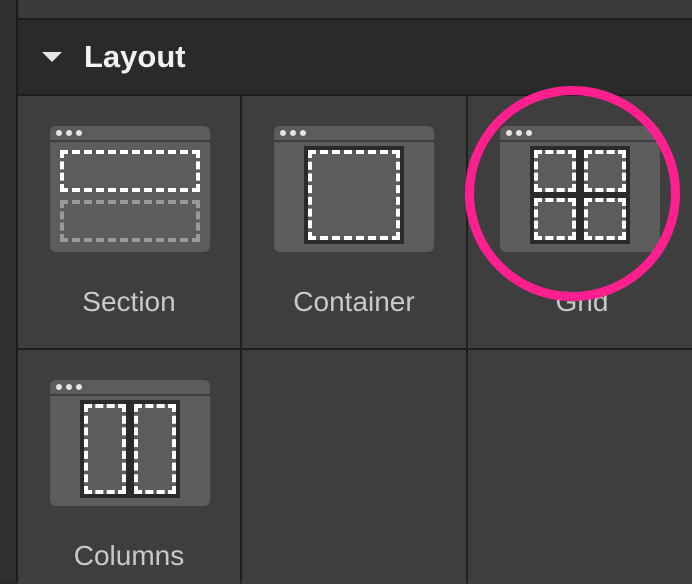 The width and height of the screenshot is (692, 584). Describe the element at coordinates (354, 197) in the screenshot. I see `container-preview` at that location.